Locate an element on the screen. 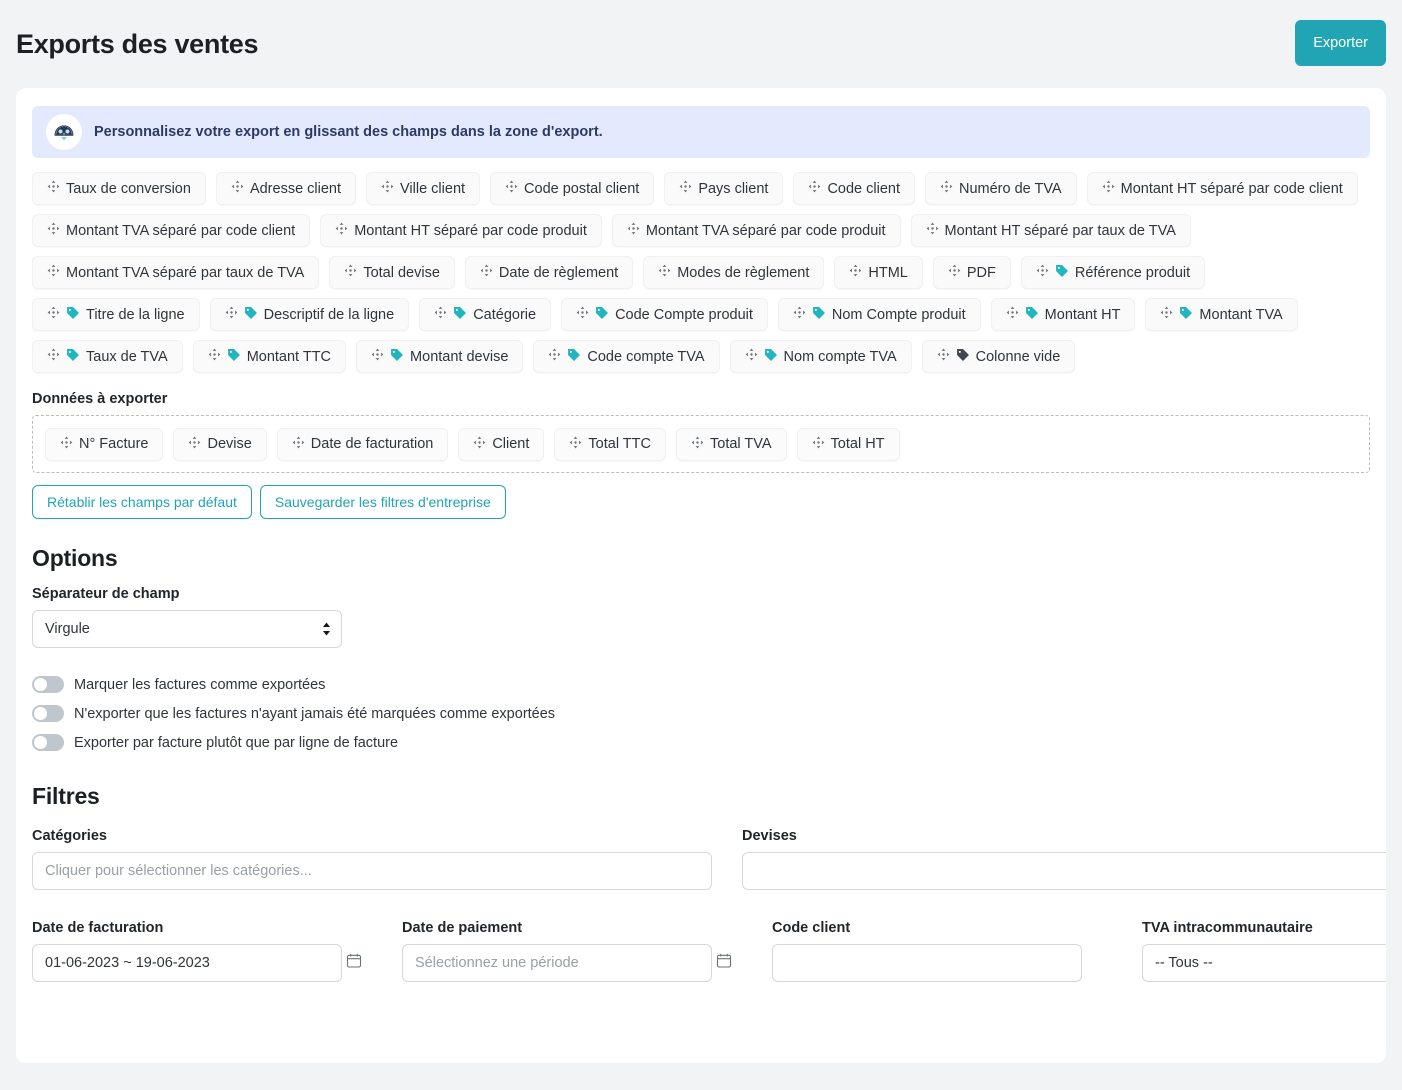  available-field-chip: Référence produit is located at coordinates (1113, 272).